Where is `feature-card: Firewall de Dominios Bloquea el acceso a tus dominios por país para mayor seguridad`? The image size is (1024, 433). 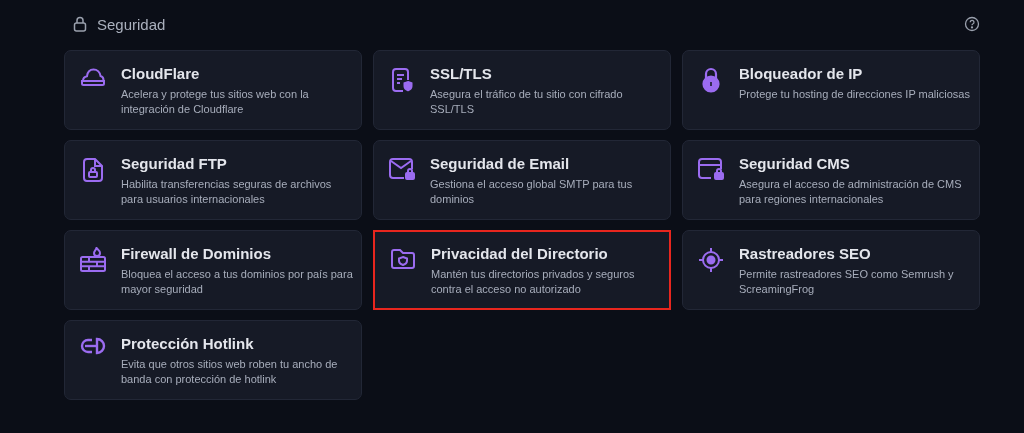
feature-card: Firewall de Dominios Bloquea el acceso a tus dominios por país para mayor seguridad is located at coordinates (213, 270).